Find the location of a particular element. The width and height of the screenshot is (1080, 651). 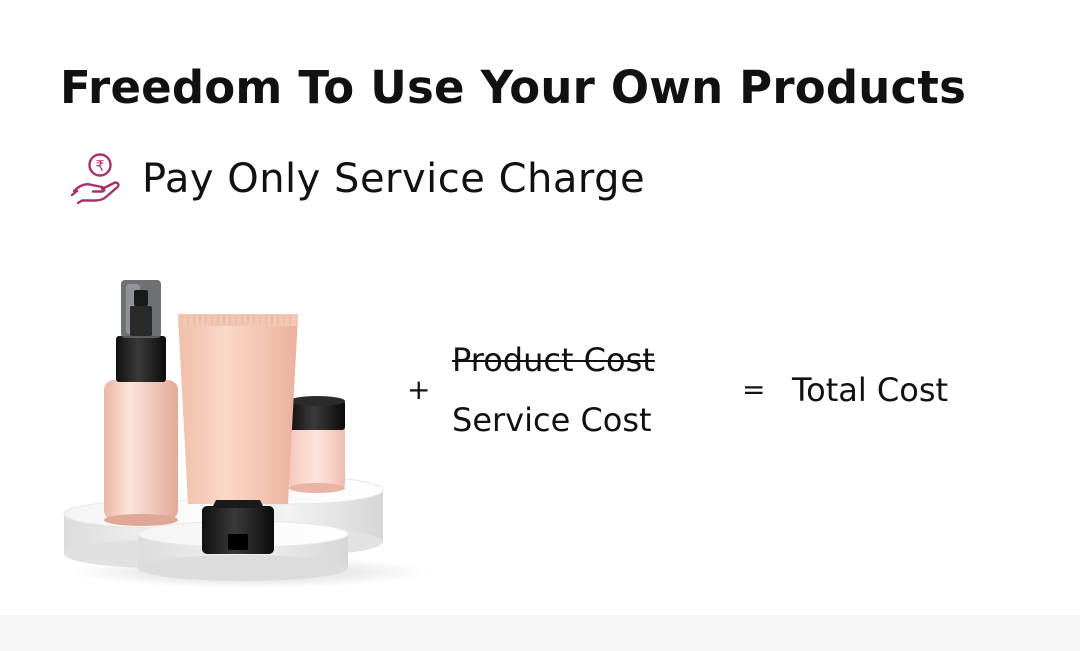

product-cost-label: Product Cost is located at coordinates (553, 360).